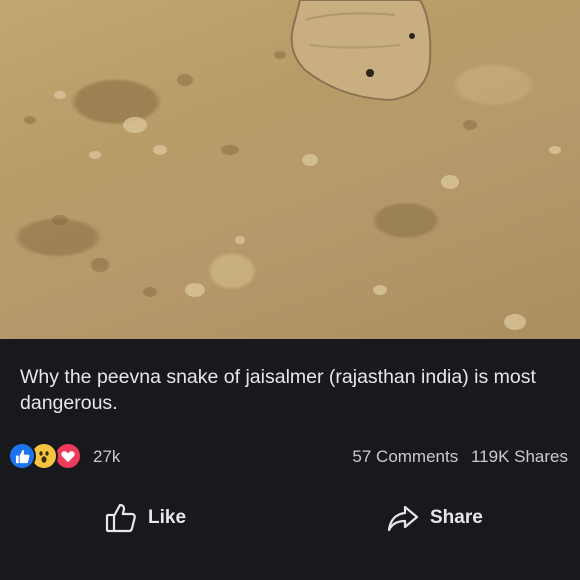 This screenshot has width=580, height=580. What do you see at coordinates (361, 51) in the screenshot?
I see `snake-head` at bounding box center [361, 51].